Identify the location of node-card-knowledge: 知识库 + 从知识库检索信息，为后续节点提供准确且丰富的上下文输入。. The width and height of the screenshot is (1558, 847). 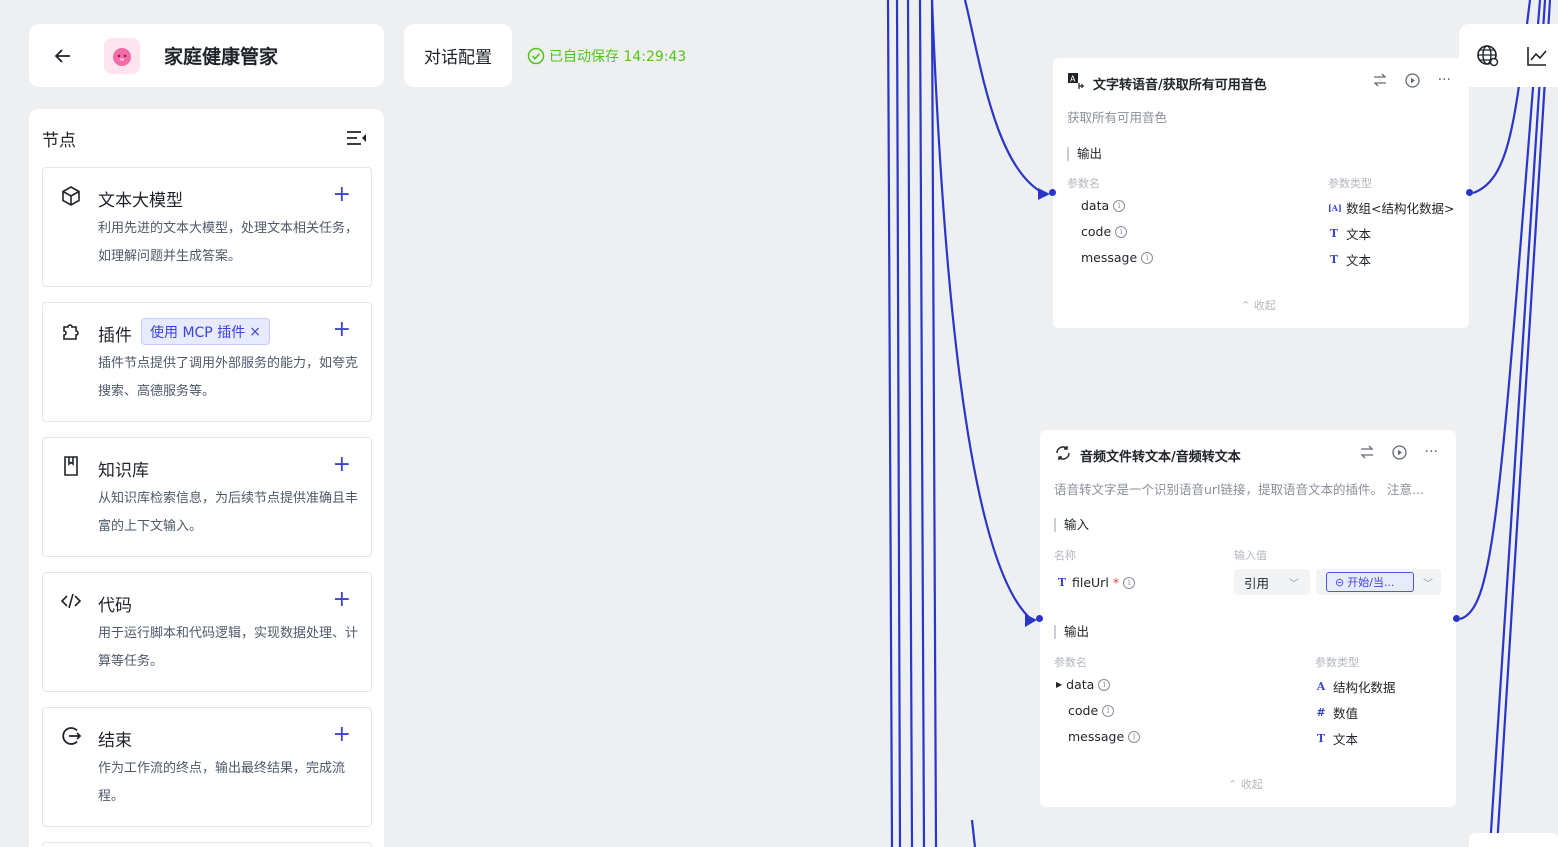
(207, 497).